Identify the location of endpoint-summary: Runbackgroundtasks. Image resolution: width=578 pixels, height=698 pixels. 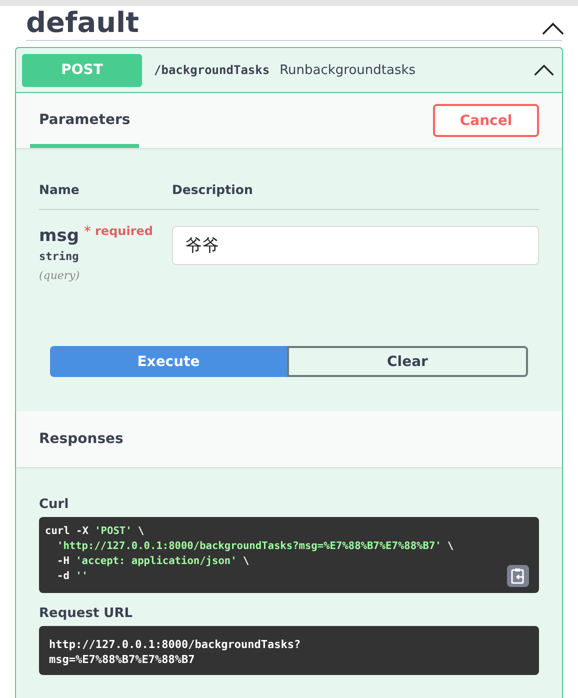
(348, 70).